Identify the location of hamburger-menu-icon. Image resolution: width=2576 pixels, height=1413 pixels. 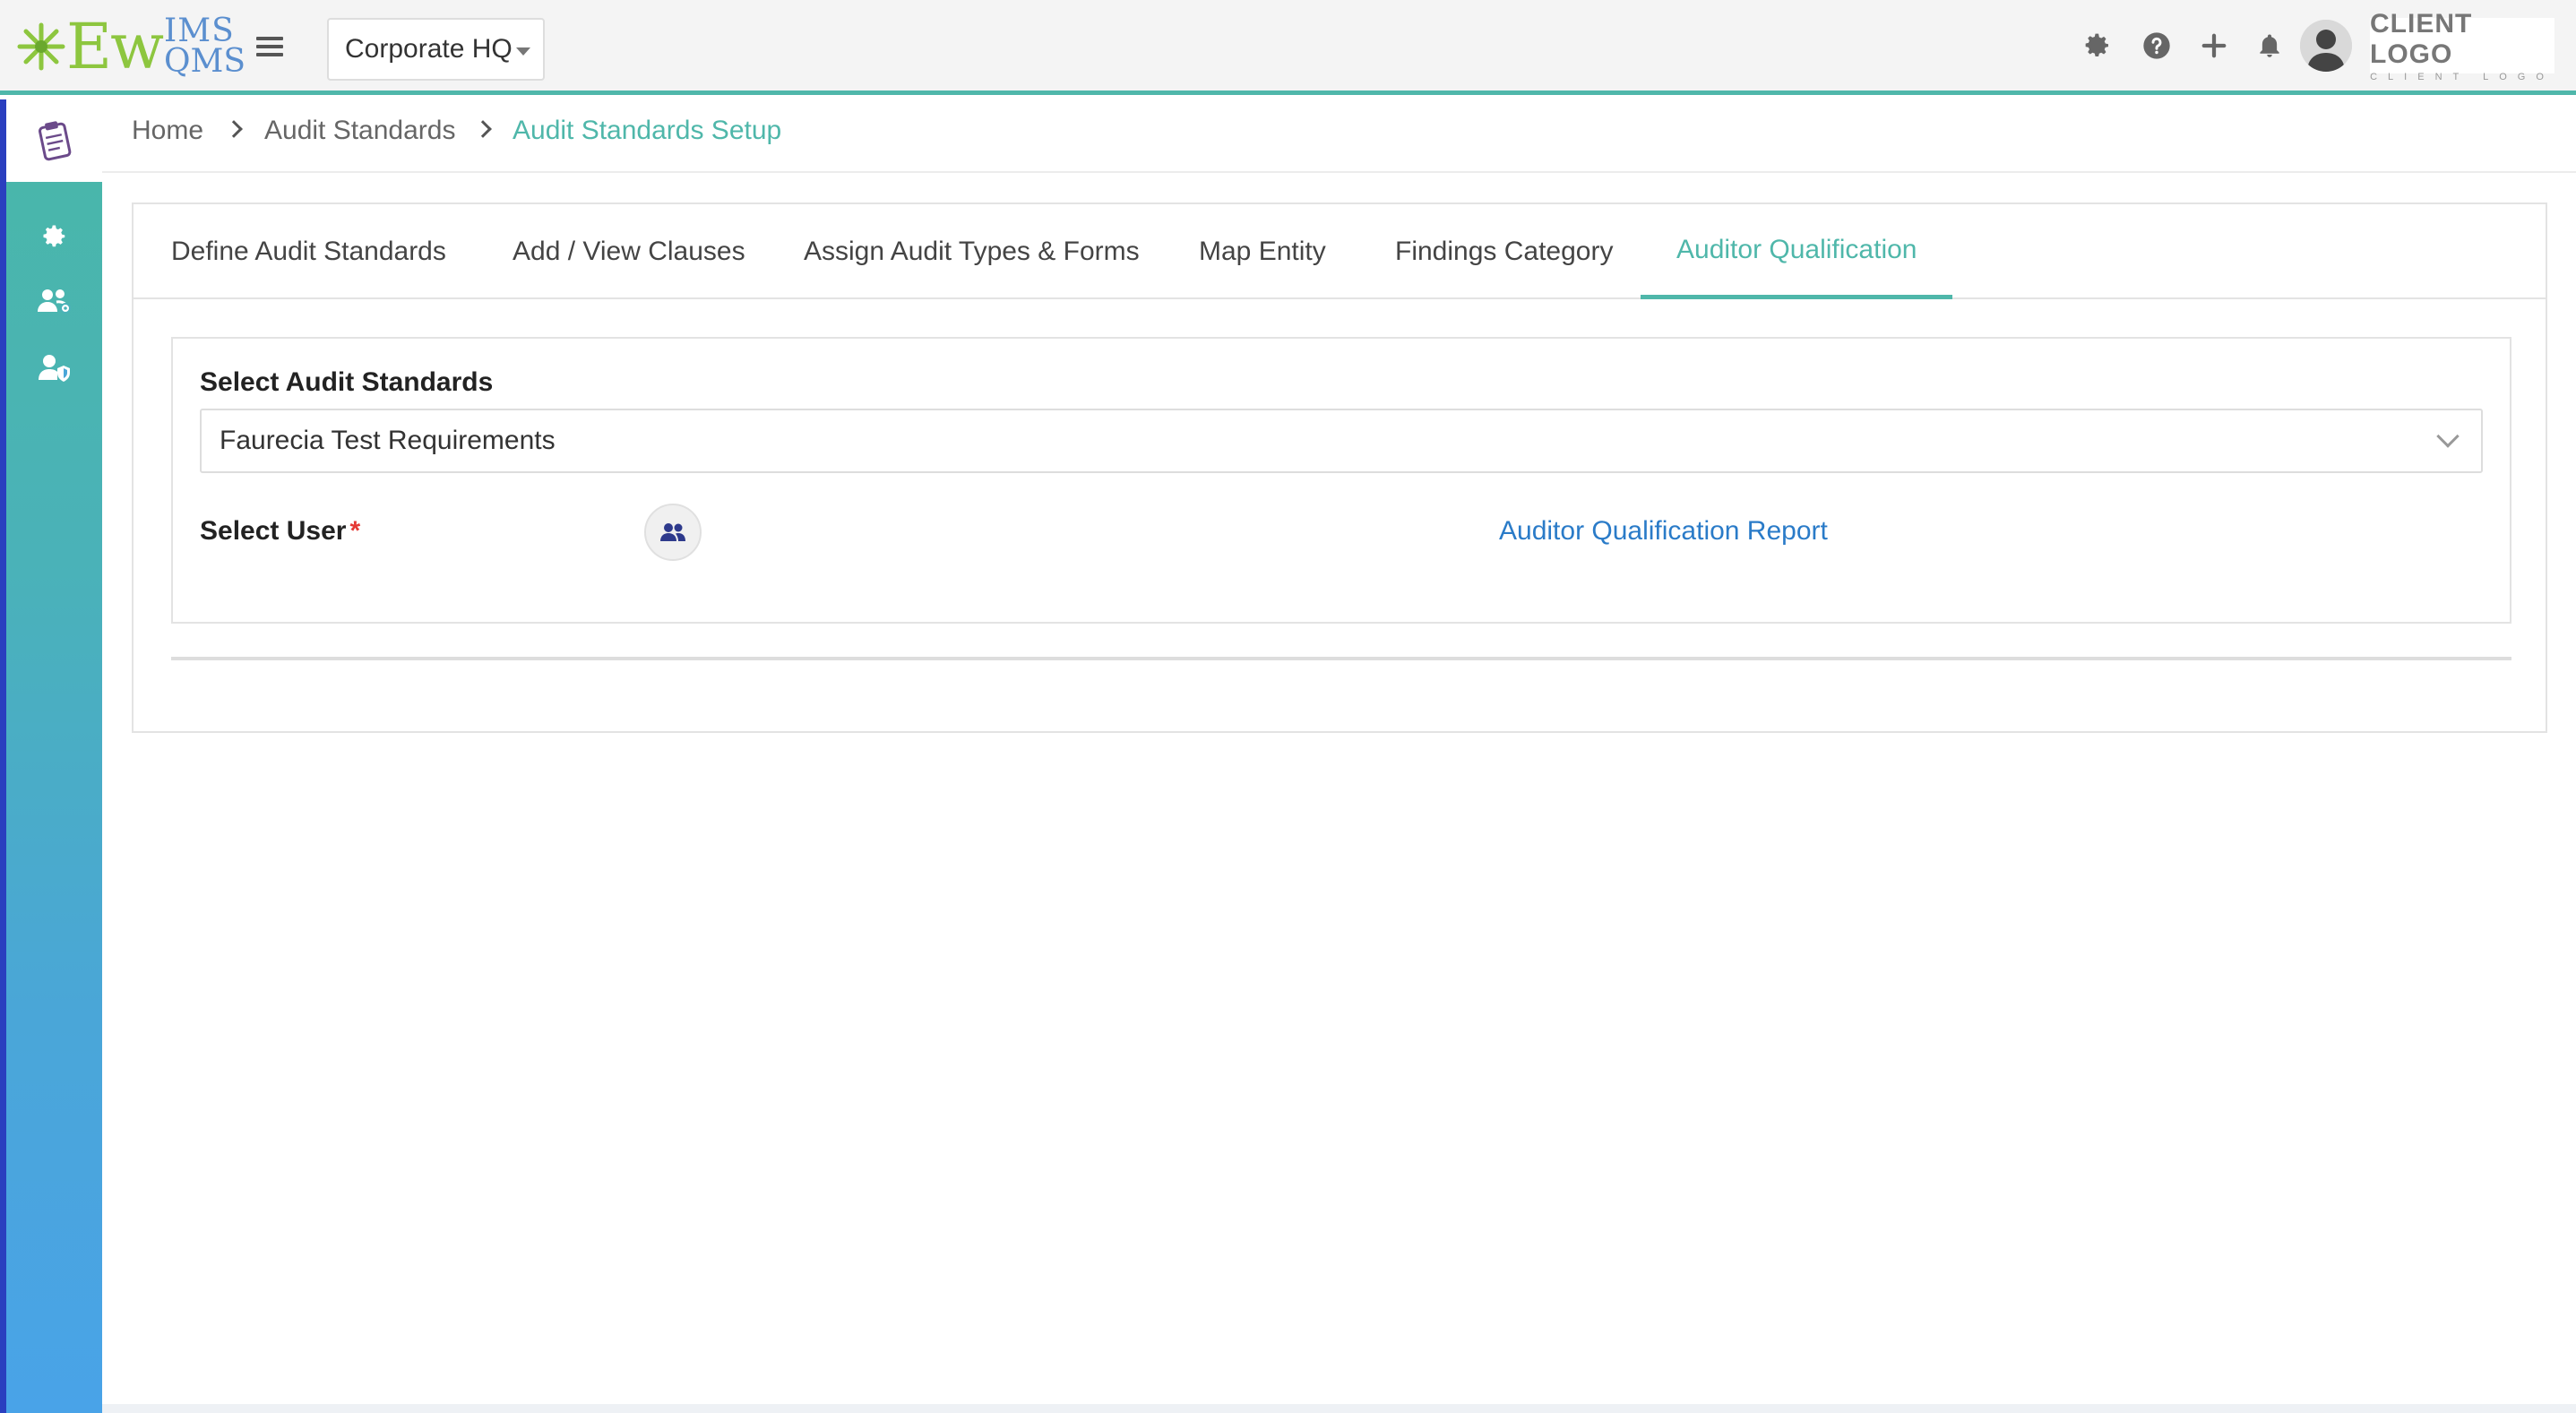
(269, 45).